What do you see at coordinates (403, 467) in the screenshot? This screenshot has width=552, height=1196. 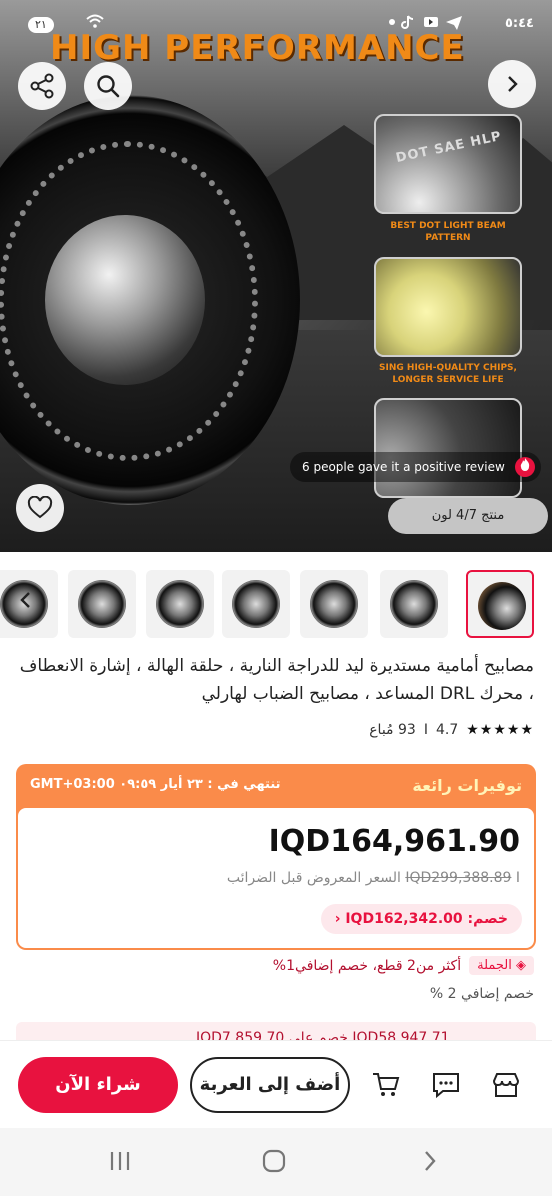 I see `review-text: 6 people gave it a positive review` at bounding box center [403, 467].